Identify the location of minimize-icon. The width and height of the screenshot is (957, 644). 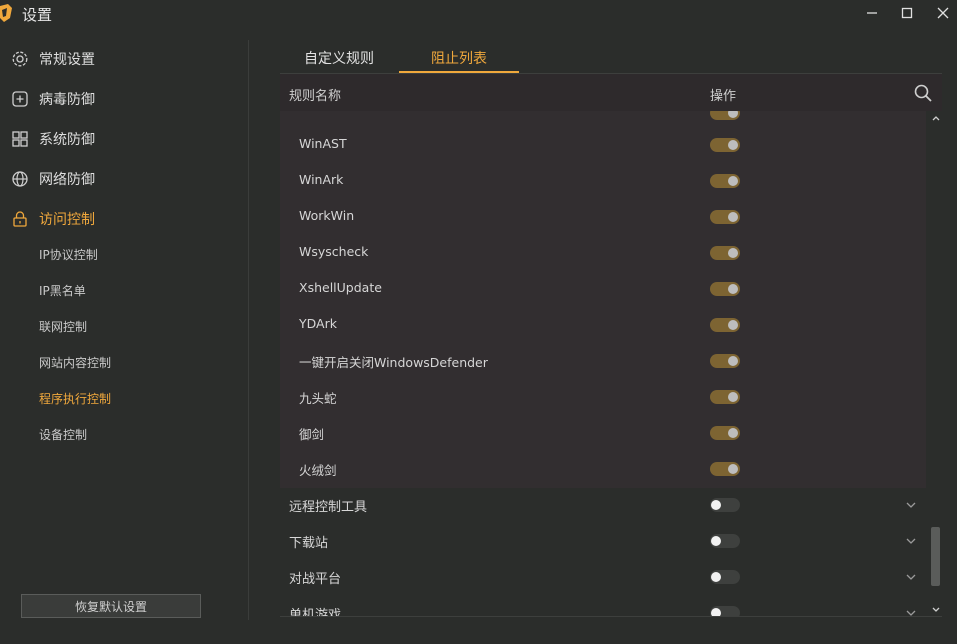
(872, 13).